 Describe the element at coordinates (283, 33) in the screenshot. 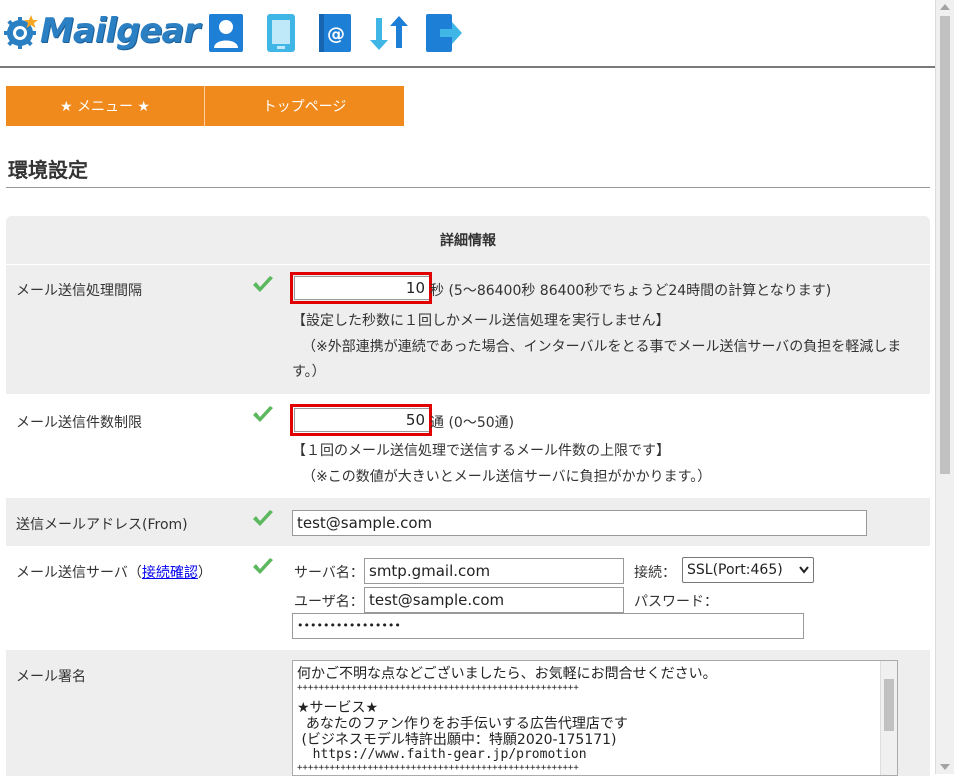

I see `document-icon` at that location.